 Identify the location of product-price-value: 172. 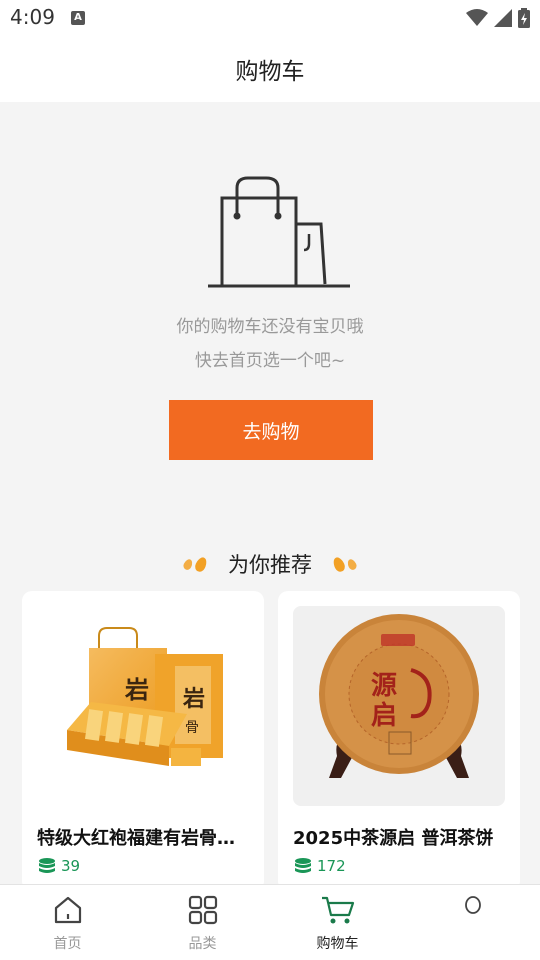
(331, 866).